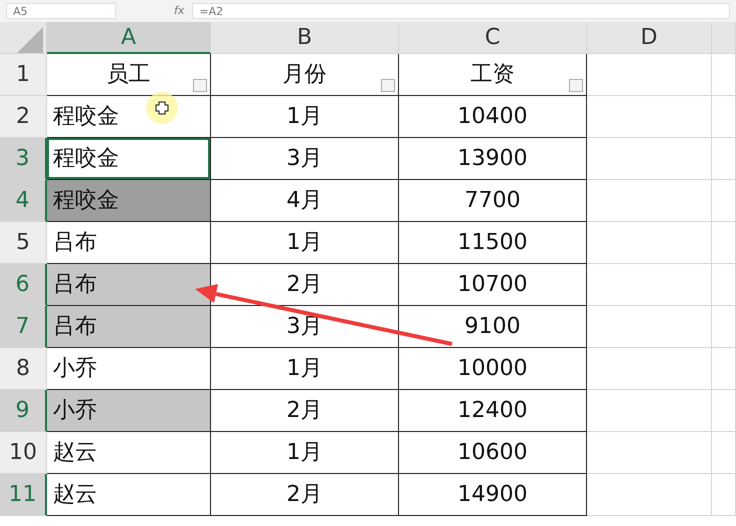  Describe the element at coordinates (649, 38) in the screenshot. I see `column-header: D` at that location.